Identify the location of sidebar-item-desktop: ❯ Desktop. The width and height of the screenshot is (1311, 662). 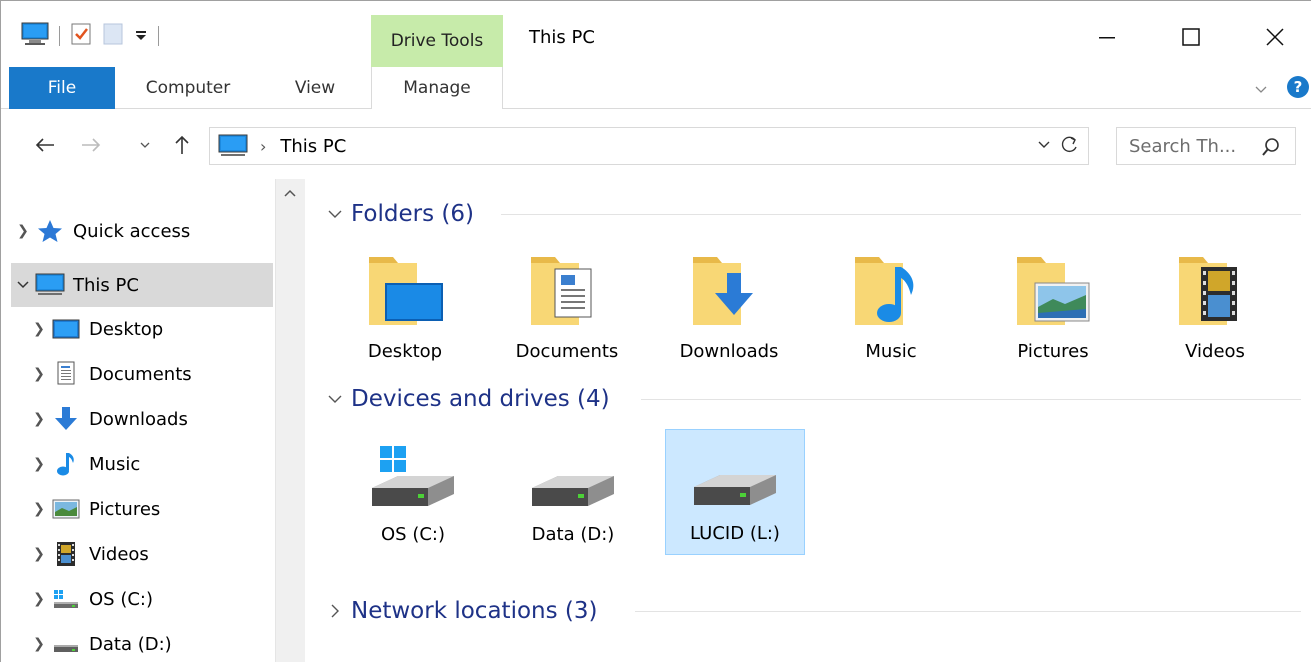
(150, 329).